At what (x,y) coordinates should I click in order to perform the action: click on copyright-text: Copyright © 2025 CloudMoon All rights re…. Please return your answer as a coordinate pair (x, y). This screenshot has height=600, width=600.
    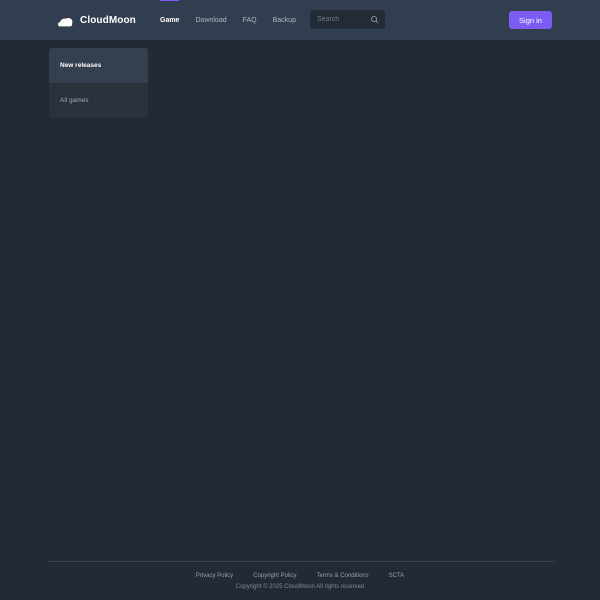
    Looking at the image, I should click on (300, 587).